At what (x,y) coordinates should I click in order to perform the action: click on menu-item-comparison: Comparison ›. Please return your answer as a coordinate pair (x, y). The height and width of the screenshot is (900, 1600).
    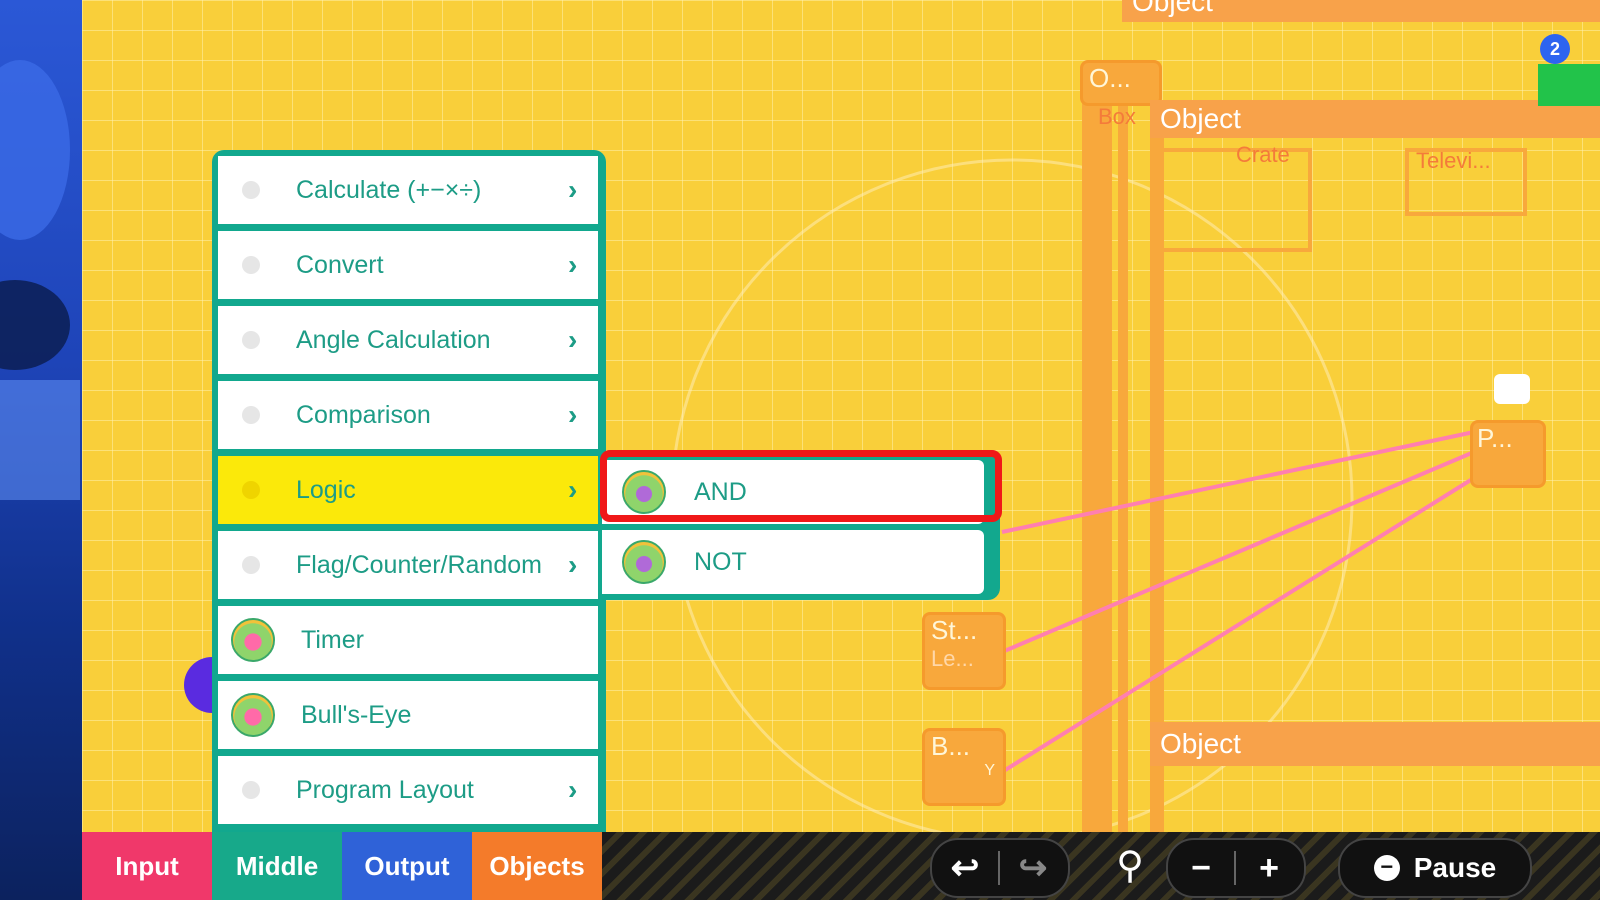
    Looking at the image, I should click on (408, 415).